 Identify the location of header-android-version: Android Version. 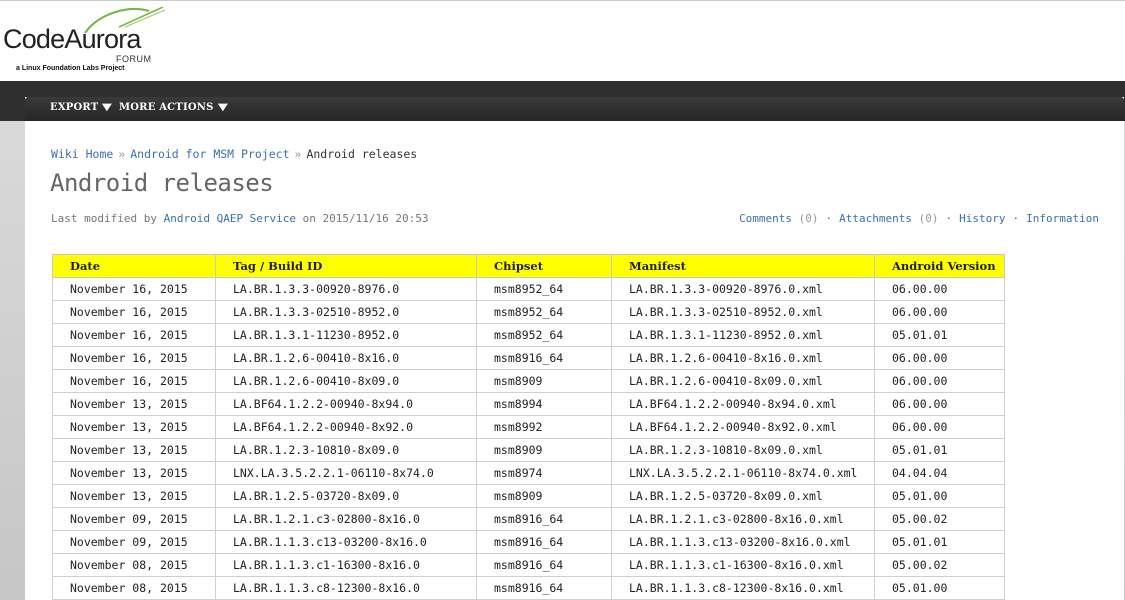
(939, 266).